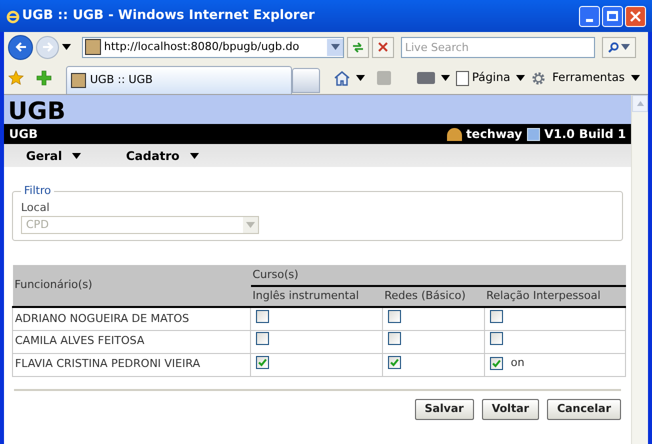 Image resolution: width=652 pixels, height=444 pixels. Describe the element at coordinates (36, 208) in the screenshot. I see `local-label: Local` at that location.